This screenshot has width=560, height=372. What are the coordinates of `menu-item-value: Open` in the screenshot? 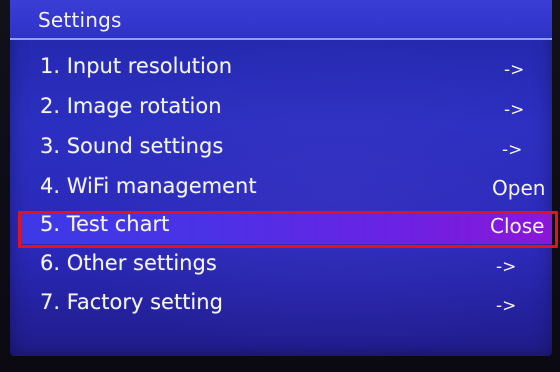 It's located at (519, 188).